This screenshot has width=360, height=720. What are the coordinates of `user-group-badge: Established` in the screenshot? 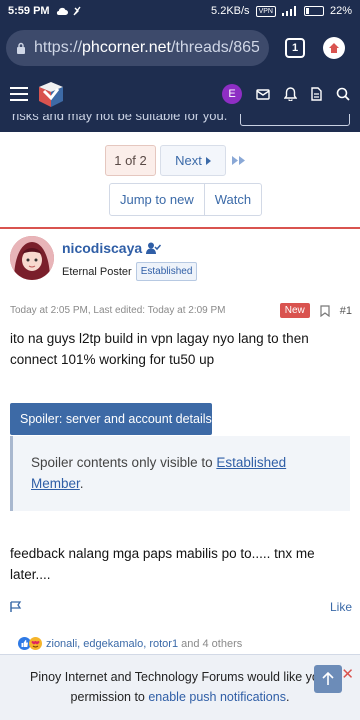 It's located at (166, 271).